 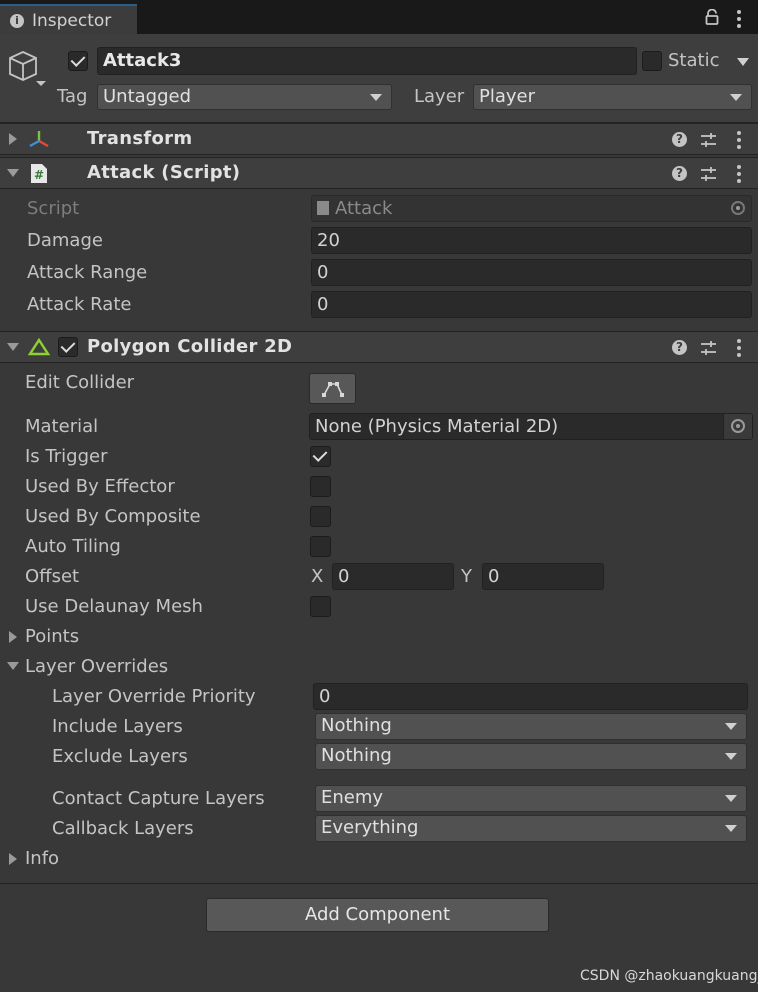 I want to click on polygon-collider-header: Polygon Collider 2D ?, so click(x=379, y=347).